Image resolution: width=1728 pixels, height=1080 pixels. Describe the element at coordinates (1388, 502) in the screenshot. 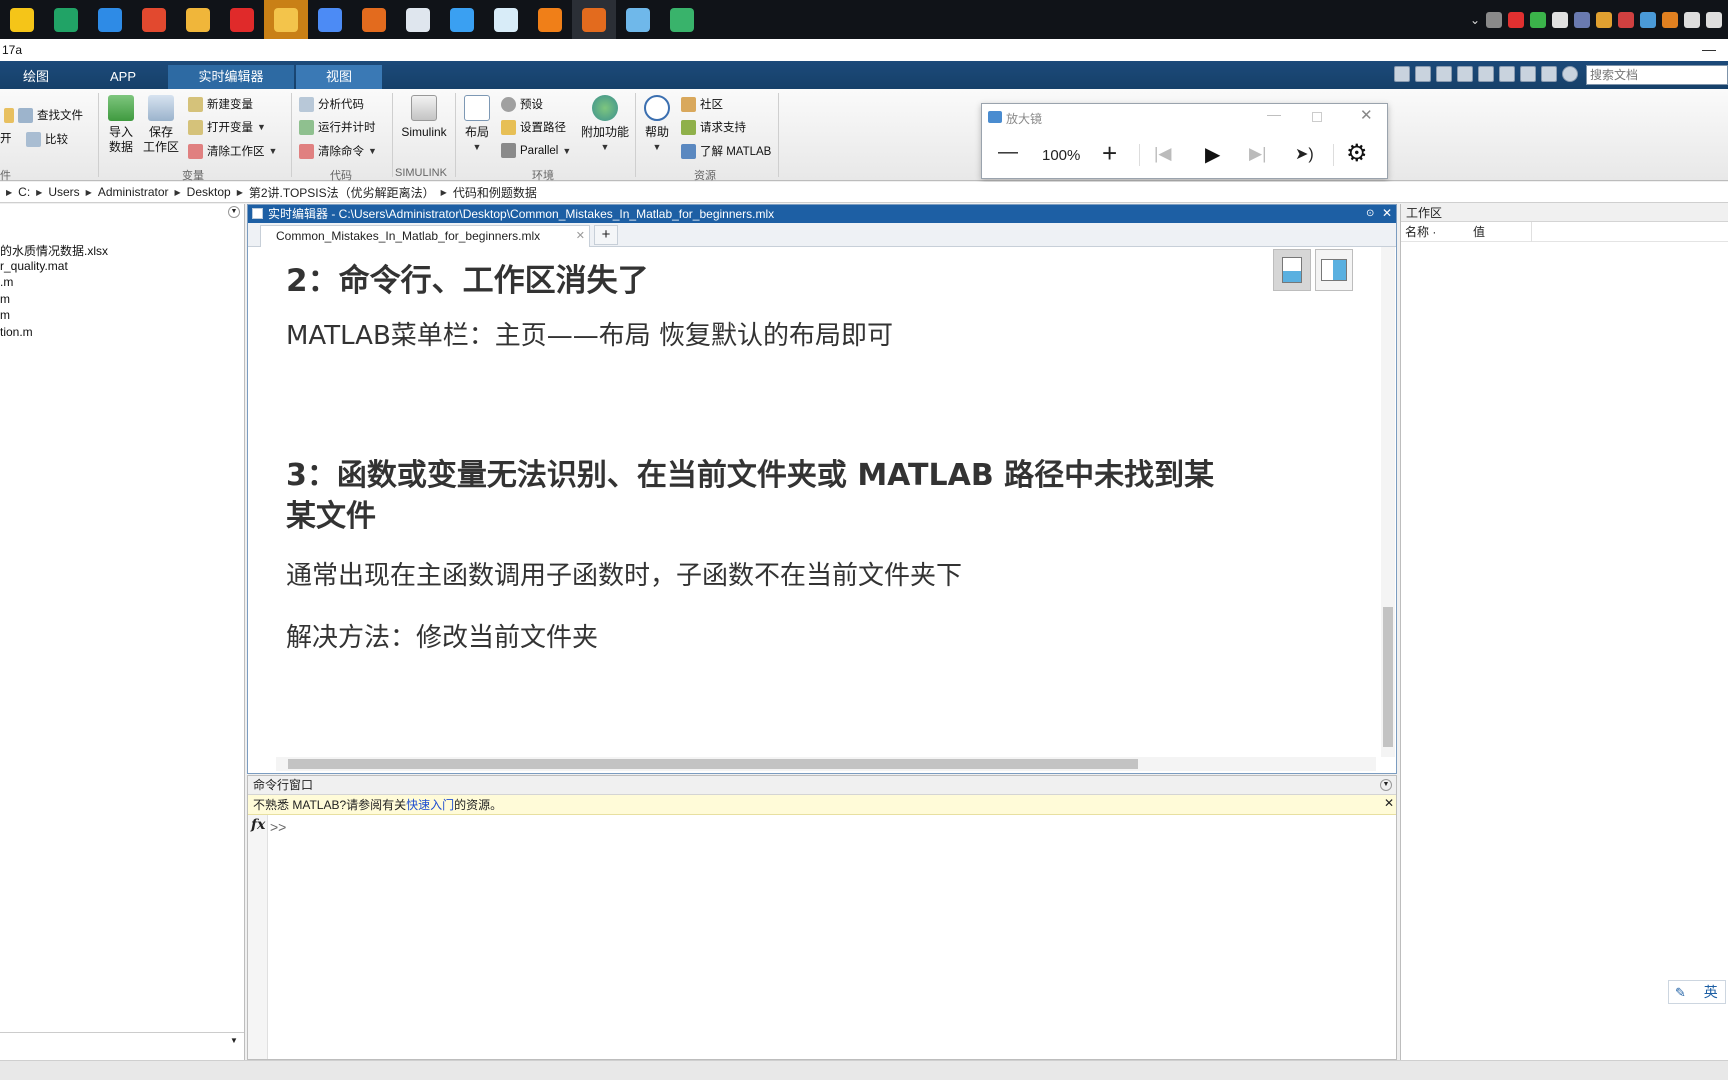

I see `vertical-scrollbar` at that location.